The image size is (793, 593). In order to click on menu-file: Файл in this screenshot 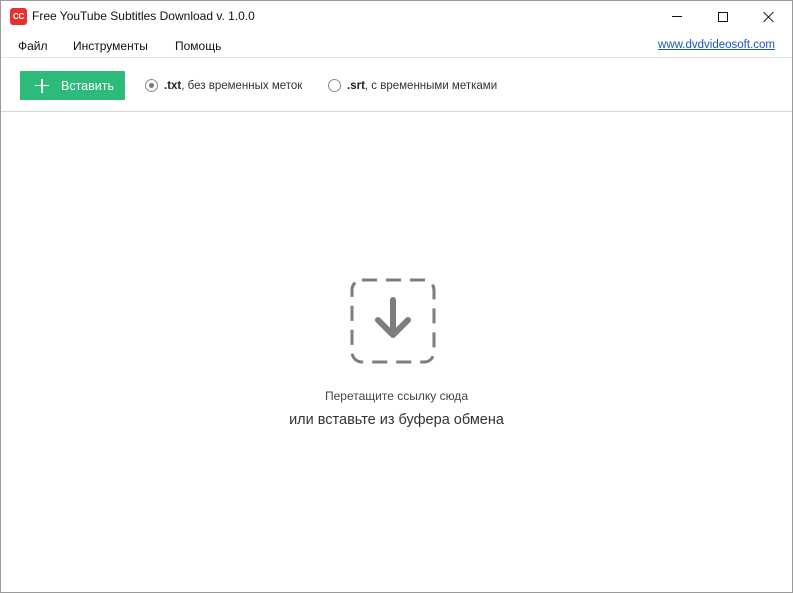, I will do `click(33, 46)`.